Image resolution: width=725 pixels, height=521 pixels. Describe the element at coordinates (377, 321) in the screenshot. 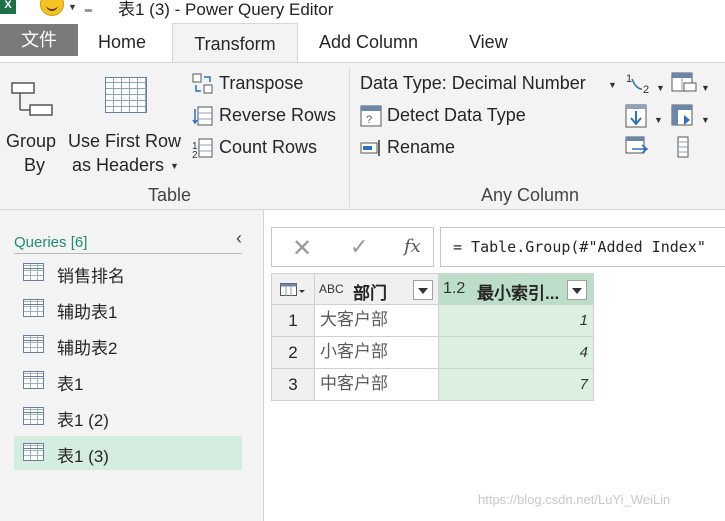

I see `table-cell: 大客户部` at that location.